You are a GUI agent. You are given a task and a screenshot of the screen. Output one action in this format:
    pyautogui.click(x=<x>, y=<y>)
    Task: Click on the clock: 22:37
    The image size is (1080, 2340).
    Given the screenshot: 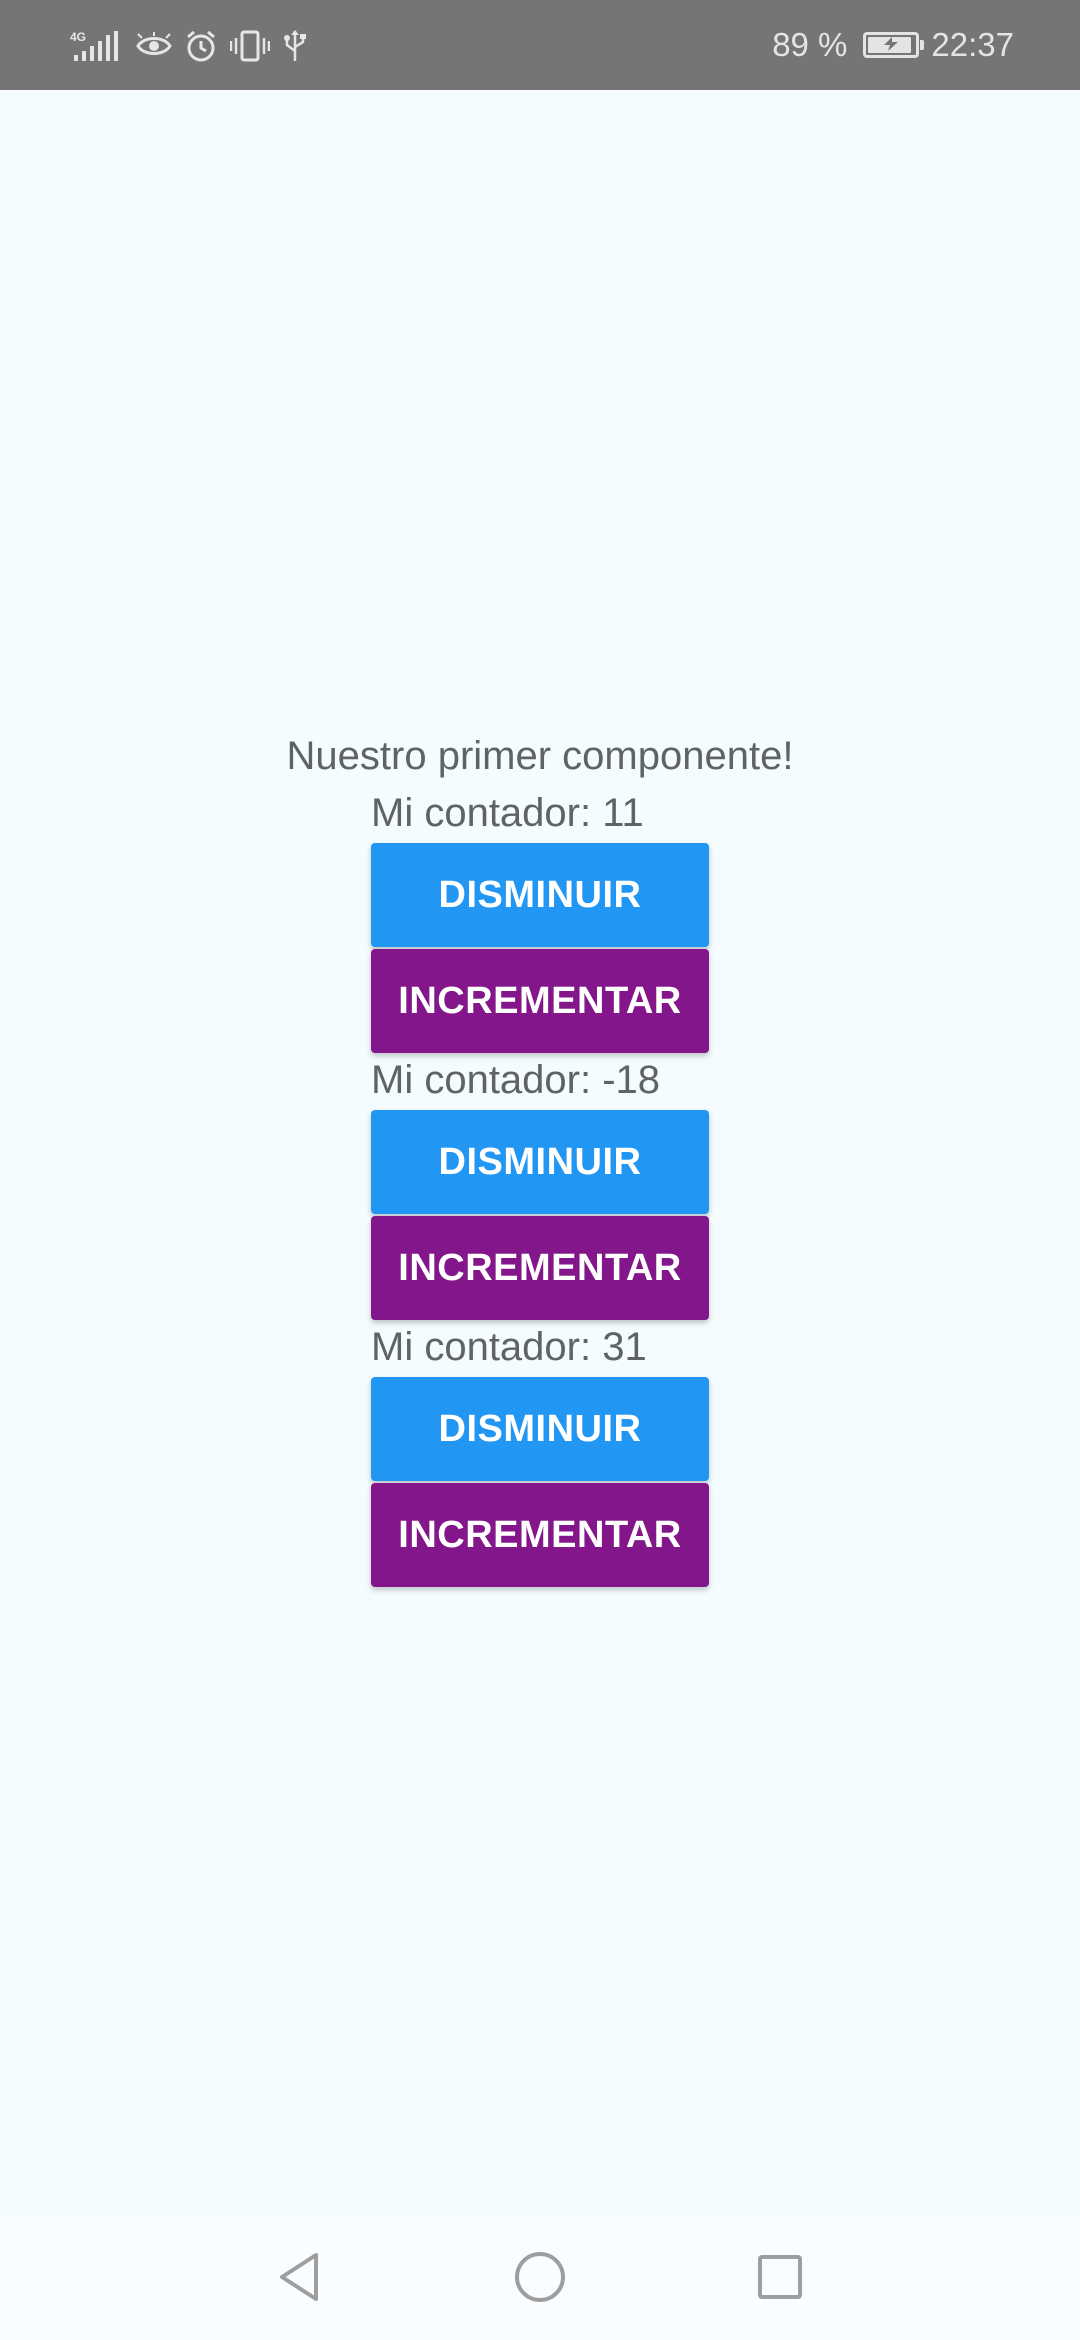 What is the action you would take?
    pyautogui.click(x=972, y=44)
    